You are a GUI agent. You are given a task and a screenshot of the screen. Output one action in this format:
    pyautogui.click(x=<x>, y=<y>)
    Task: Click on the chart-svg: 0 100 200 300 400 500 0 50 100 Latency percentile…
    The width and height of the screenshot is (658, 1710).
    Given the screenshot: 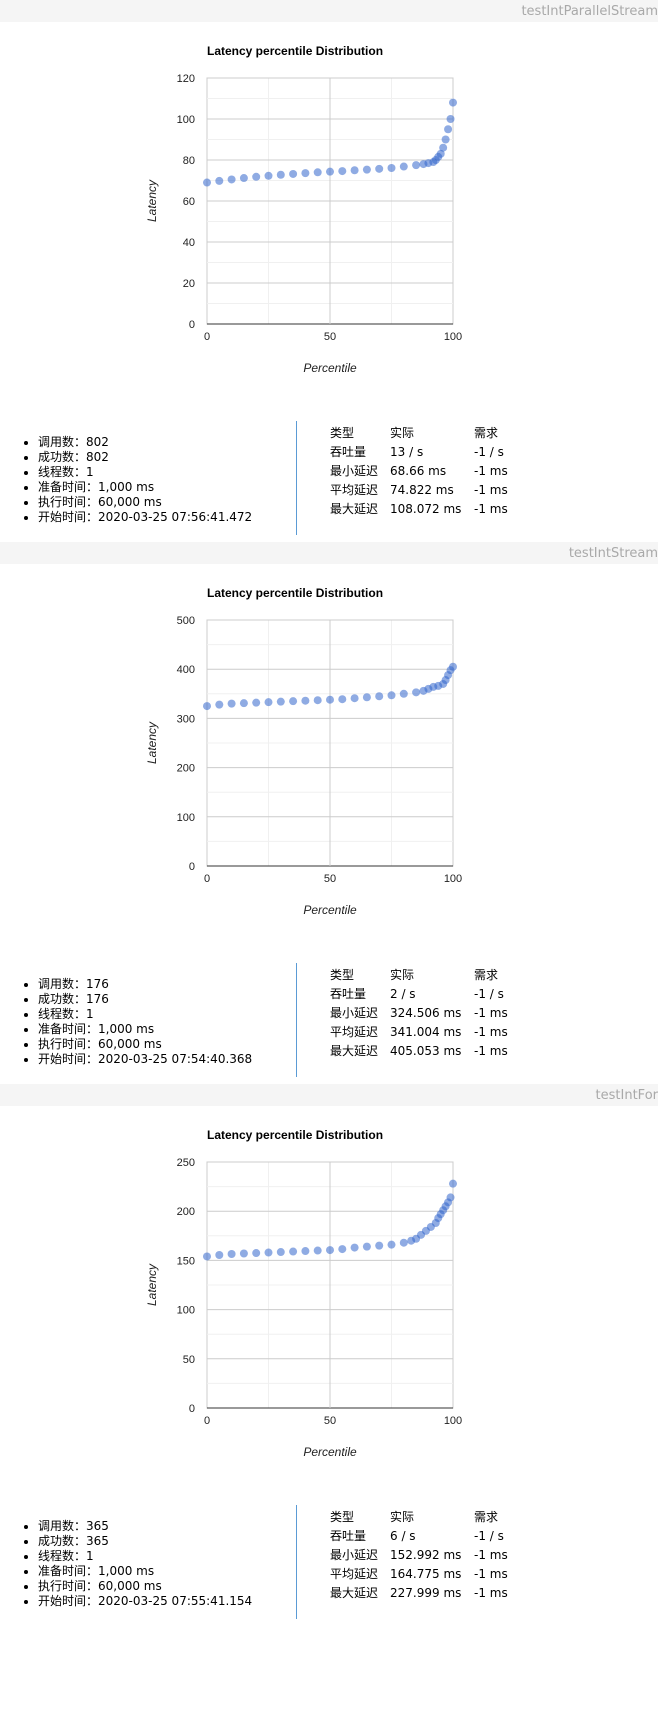 What is the action you would take?
    pyautogui.click(x=303, y=751)
    